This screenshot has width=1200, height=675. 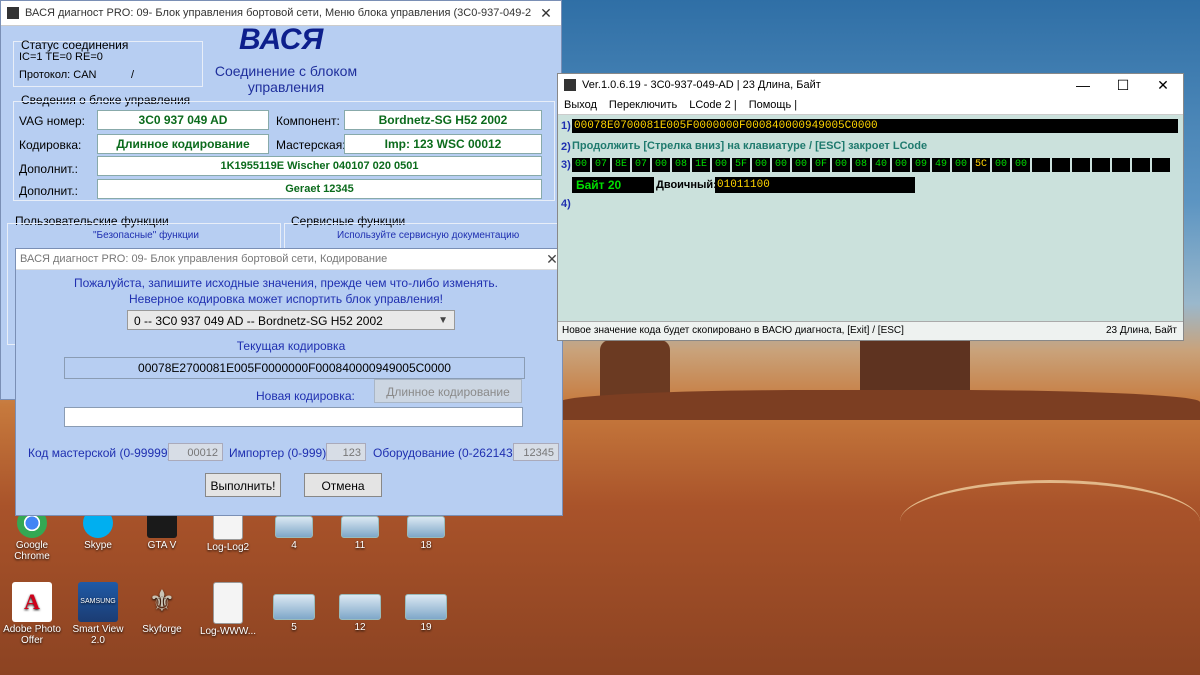 I want to click on status-right: 23 Длина, Байт, so click(x=1141, y=330).